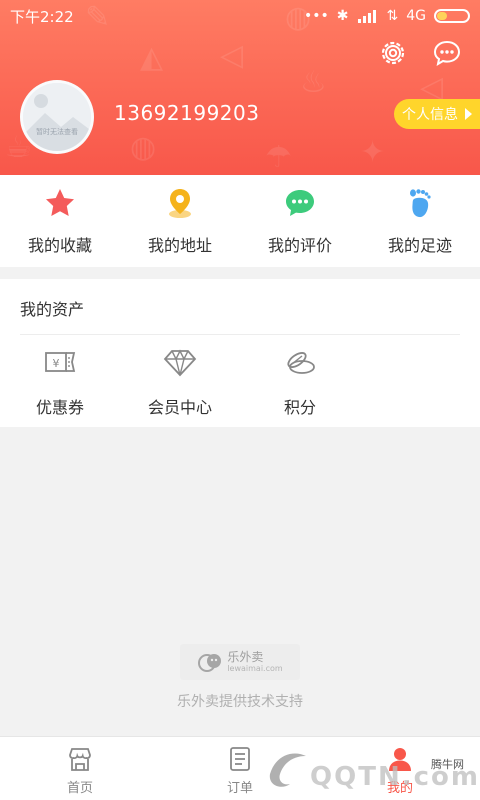 The image size is (480, 800). Describe the element at coordinates (299, 407) in the screenshot. I see `asset-label: 积分` at that location.